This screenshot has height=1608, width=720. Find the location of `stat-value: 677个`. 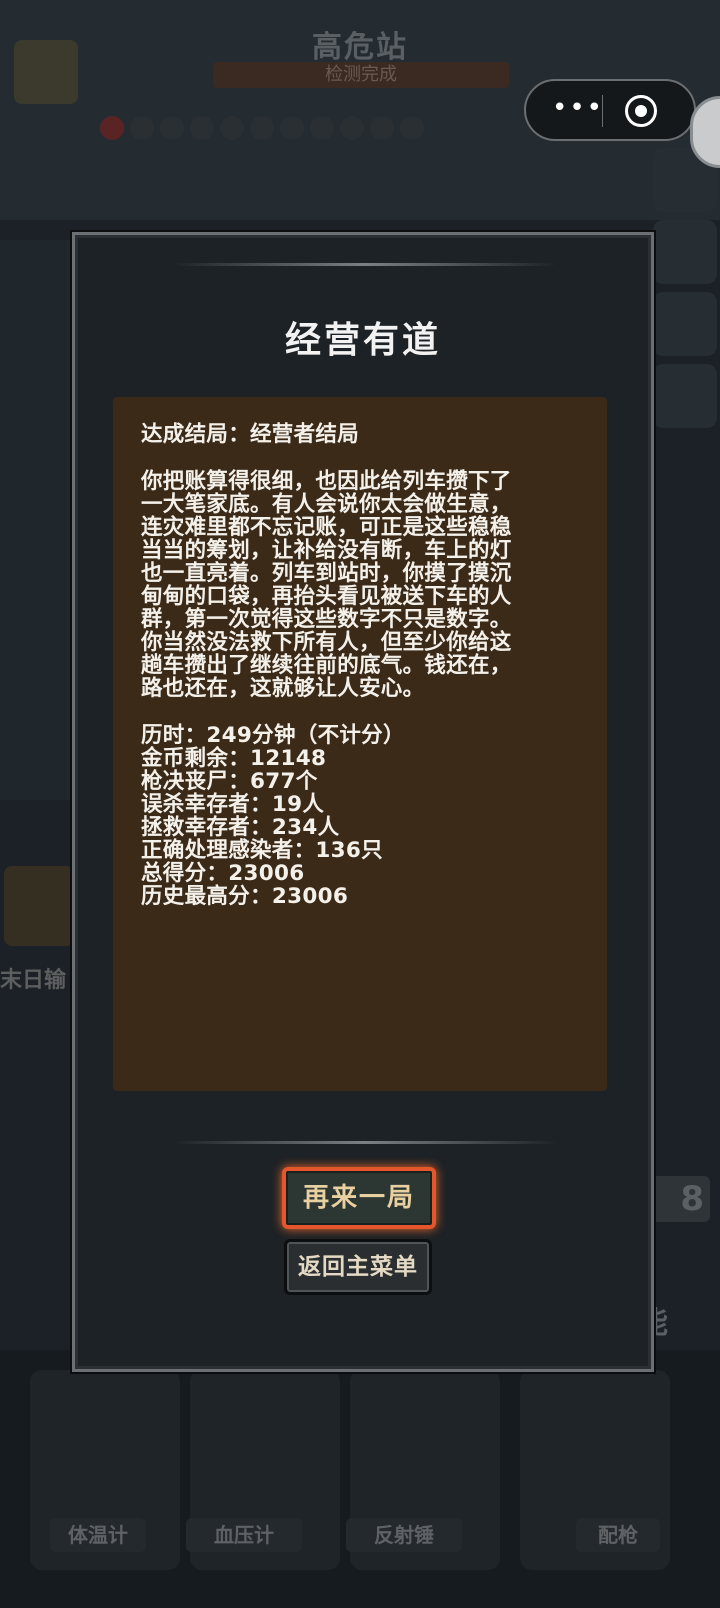

stat-value: 677个 is located at coordinates (284, 781).